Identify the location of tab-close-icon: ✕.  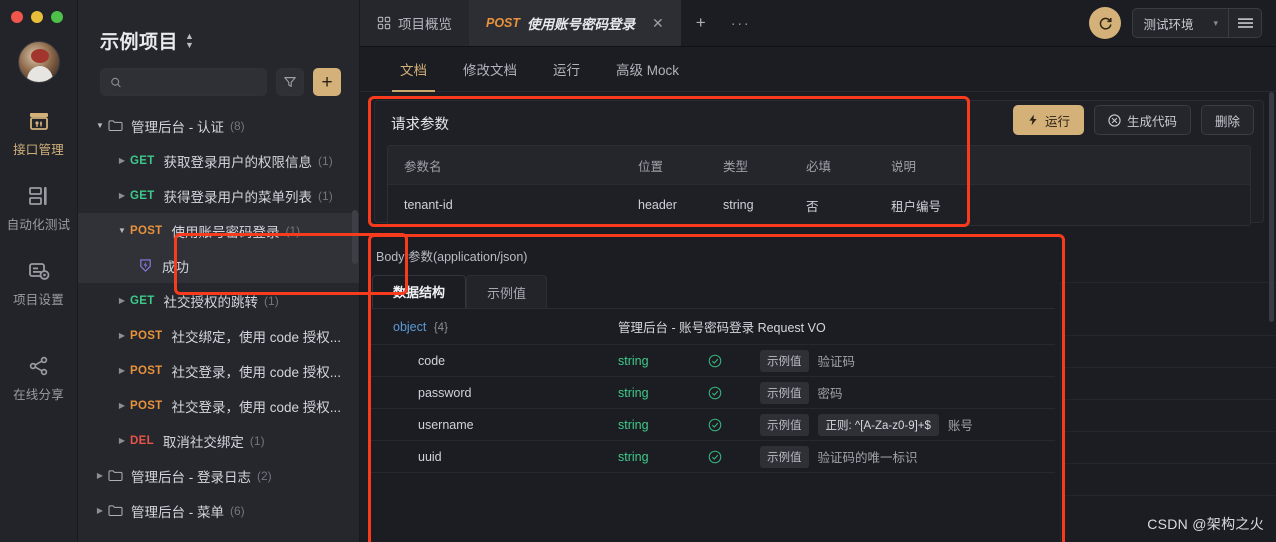
(658, 23).